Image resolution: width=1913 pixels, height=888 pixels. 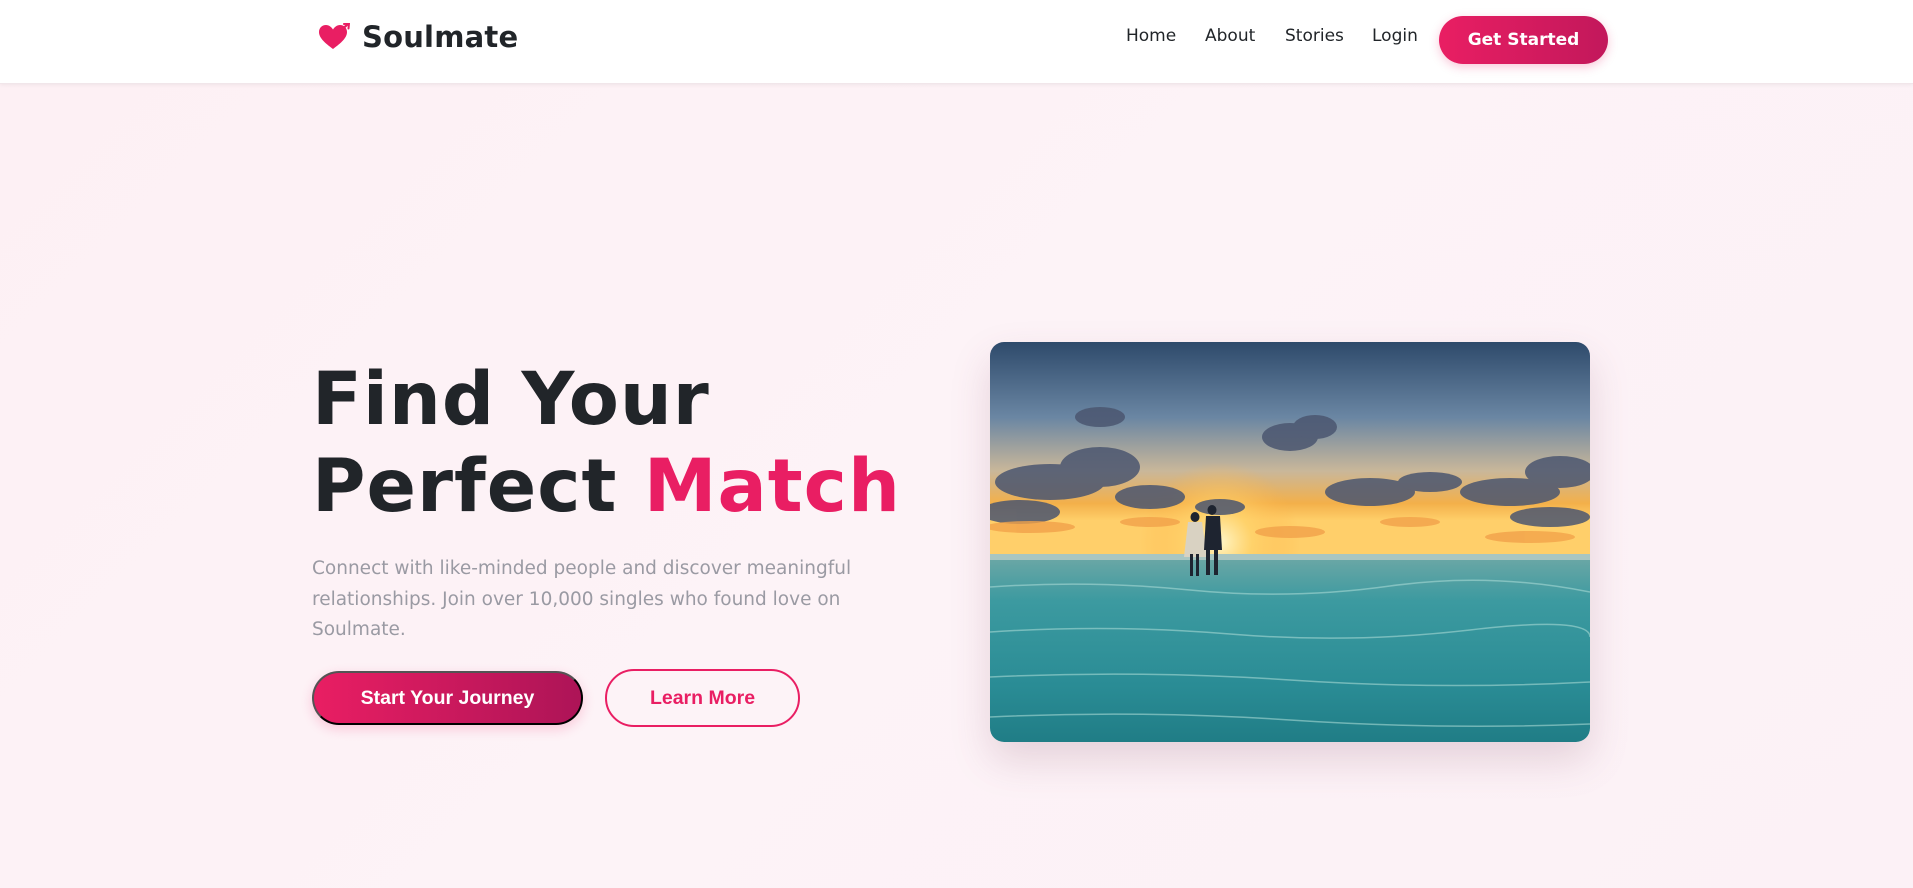 I want to click on nav-about-link: About, so click(x=1230, y=36).